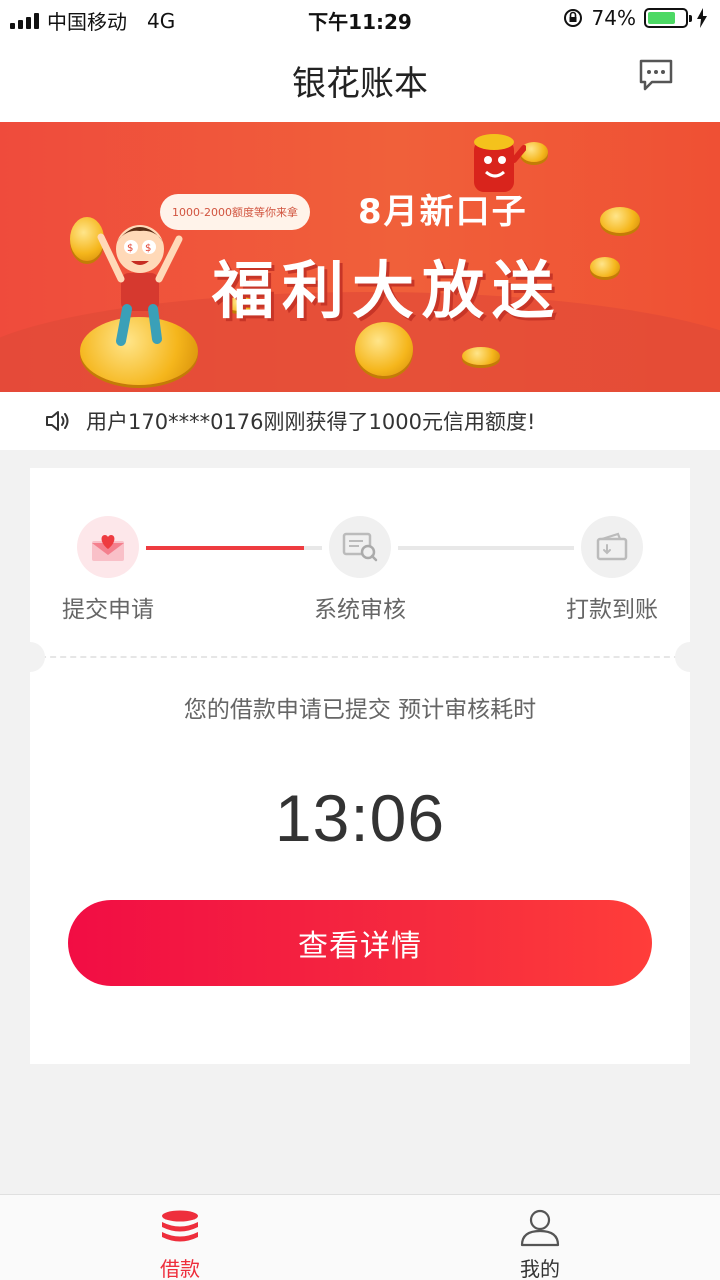 This screenshot has height=1280, width=720. What do you see at coordinates (360, 657) in the screenshot?
I see `card-divider` at bounding box center [360, 657].